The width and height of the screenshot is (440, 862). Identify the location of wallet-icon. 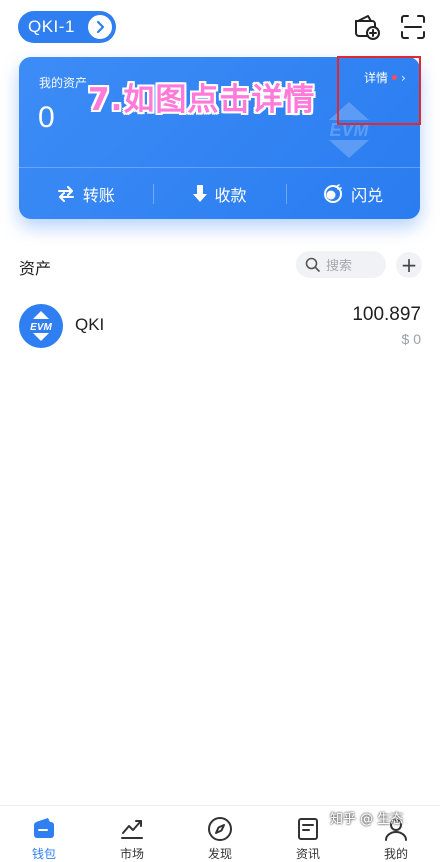
(44, 828).